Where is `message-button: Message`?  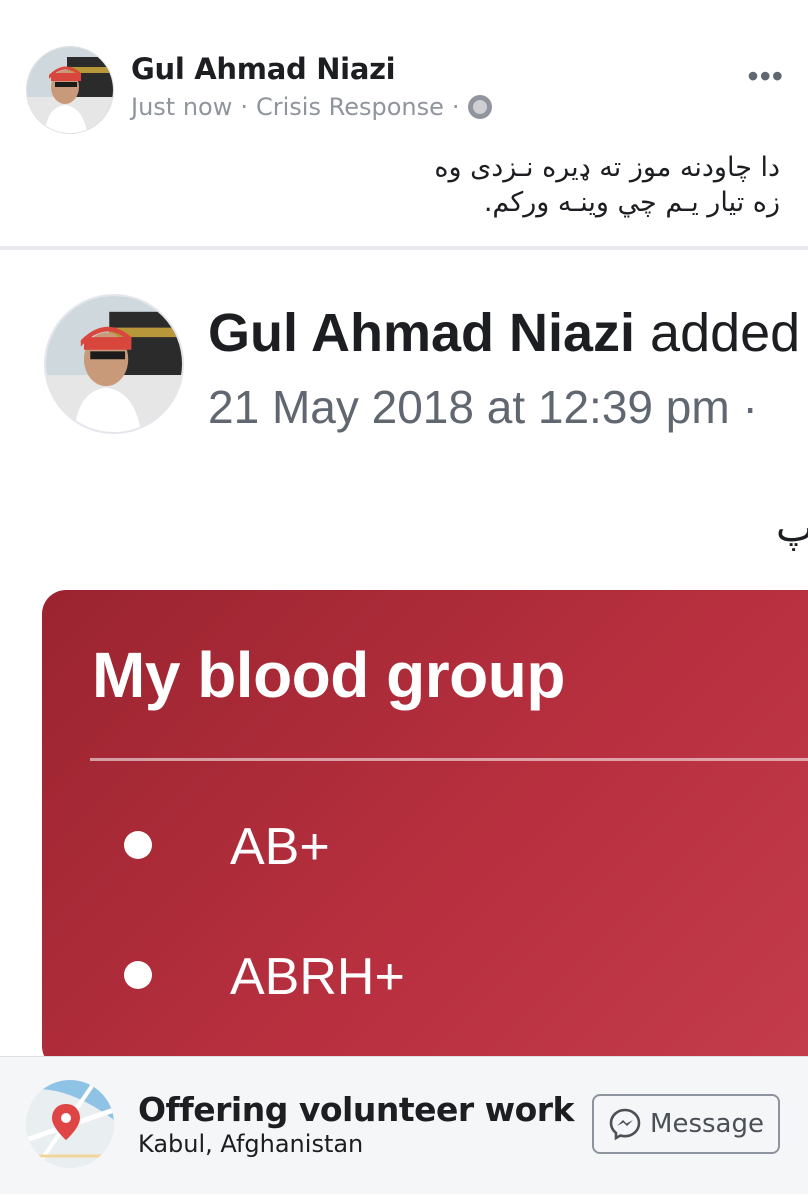 message-button: Message is located at coordinates (686, 1124).